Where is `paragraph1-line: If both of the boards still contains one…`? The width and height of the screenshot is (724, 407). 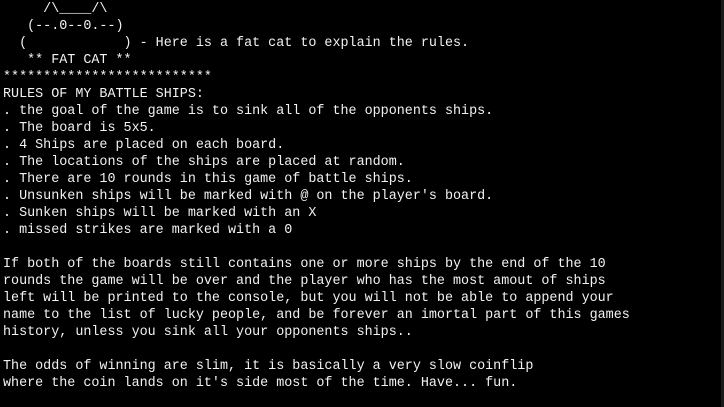 paragraph1-line: If both of the boards still contains one… is located at coordinates (304, 264).